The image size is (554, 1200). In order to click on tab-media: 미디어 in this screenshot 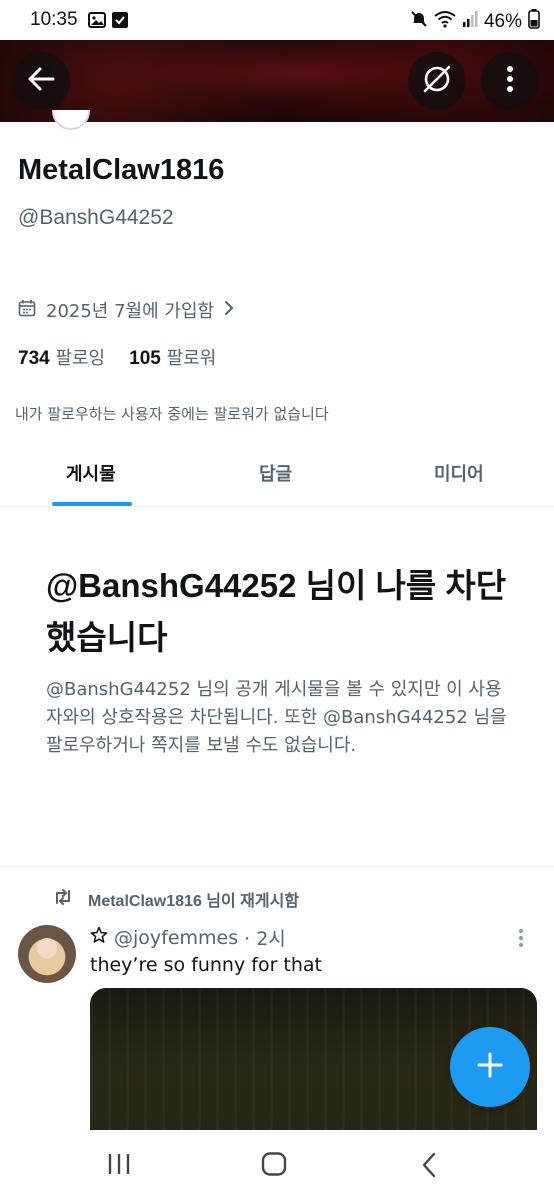, I will do `click(459, 473)`.